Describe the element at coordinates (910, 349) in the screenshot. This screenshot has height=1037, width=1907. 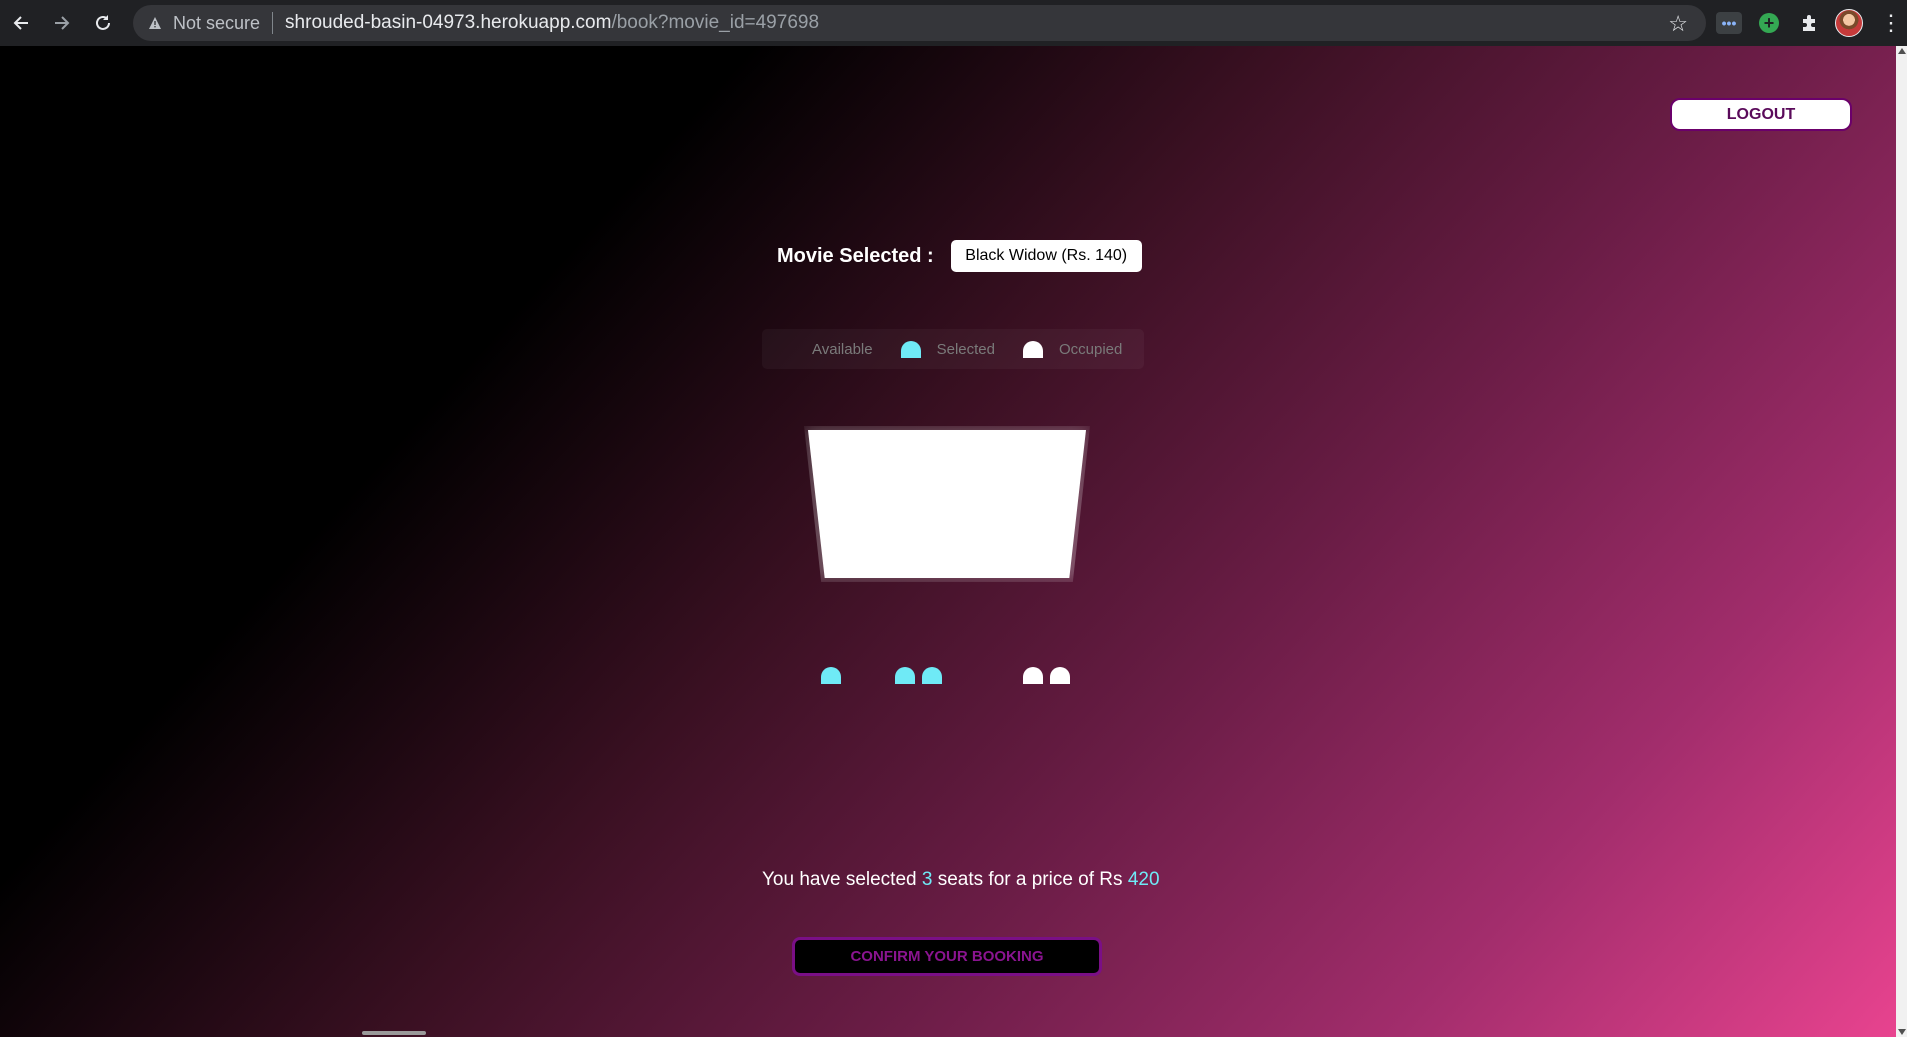
I see `legend-seat-selected-icon` at that location.